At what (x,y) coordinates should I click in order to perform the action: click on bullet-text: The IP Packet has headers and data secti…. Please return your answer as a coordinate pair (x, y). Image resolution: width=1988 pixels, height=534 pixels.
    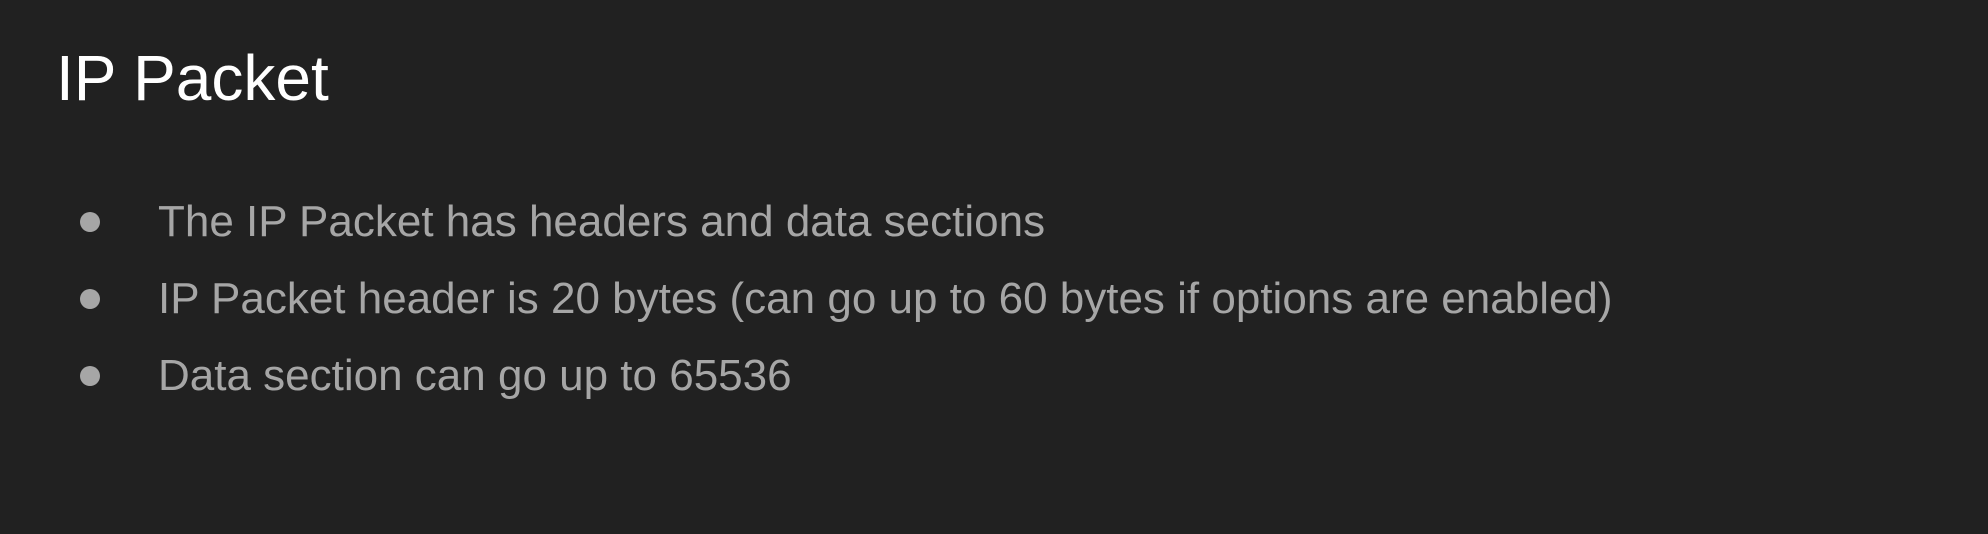
    Looking at the image, I should click on (602, 221).